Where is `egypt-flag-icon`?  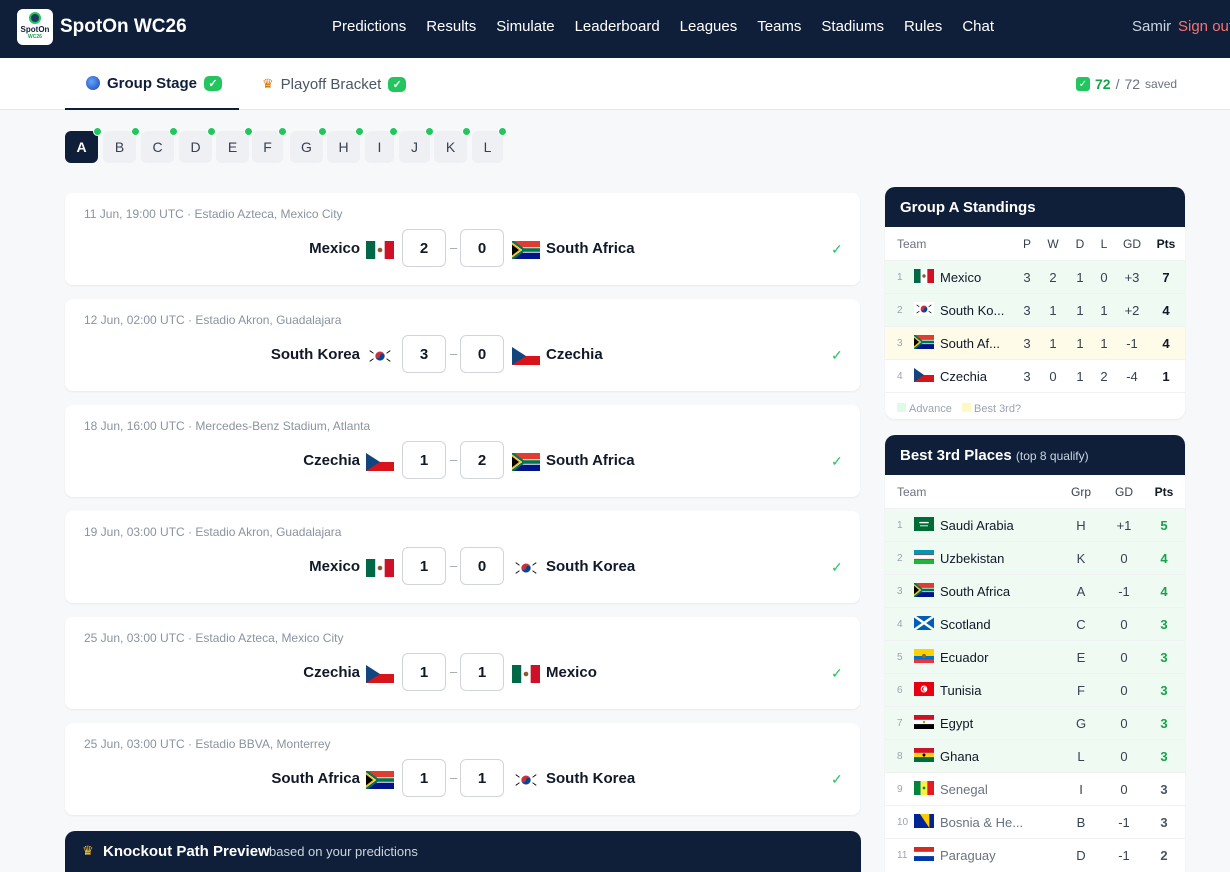 egypt-flag-icon is located at coordinates (924, 722).